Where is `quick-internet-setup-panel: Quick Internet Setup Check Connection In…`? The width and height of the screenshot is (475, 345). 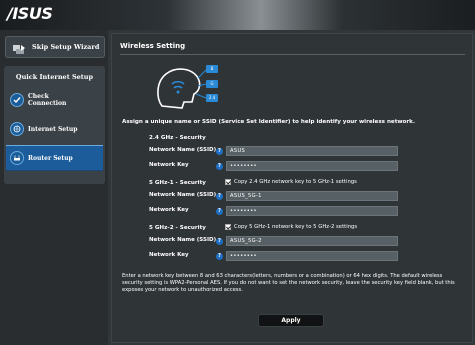 quick-internet-setup-panel: Quick Internet Setup Check Connection In… is located at coordinates (54, 125).